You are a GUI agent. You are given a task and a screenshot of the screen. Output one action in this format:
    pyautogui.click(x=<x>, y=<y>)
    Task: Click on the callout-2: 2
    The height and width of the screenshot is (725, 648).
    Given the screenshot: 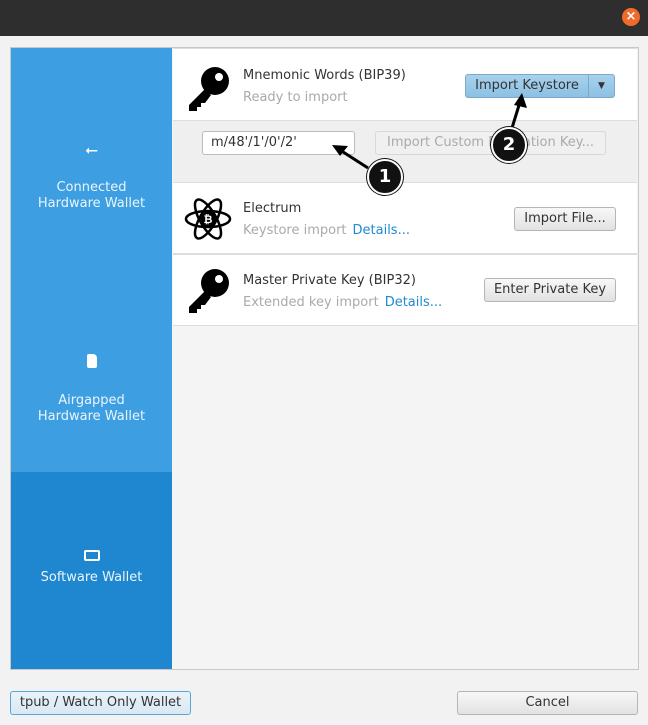 What is the action you would take?
    pyautogui.click(x=509, y=145)
    